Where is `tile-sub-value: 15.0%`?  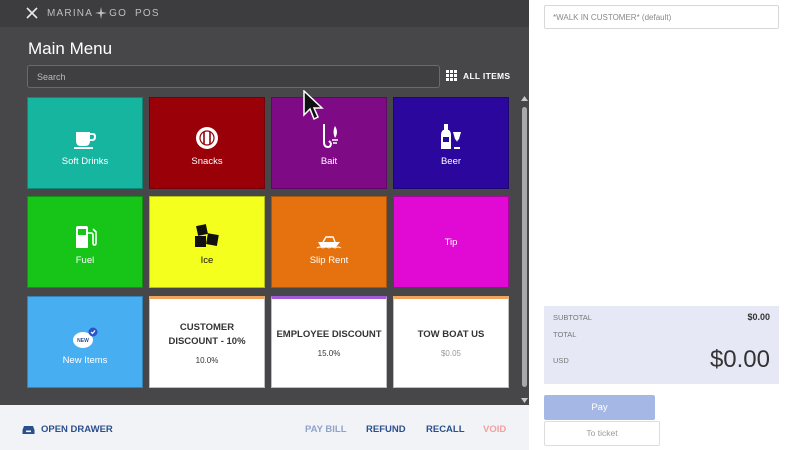 tile-sub-value: 15.0% is located at coordinates (329, 353).